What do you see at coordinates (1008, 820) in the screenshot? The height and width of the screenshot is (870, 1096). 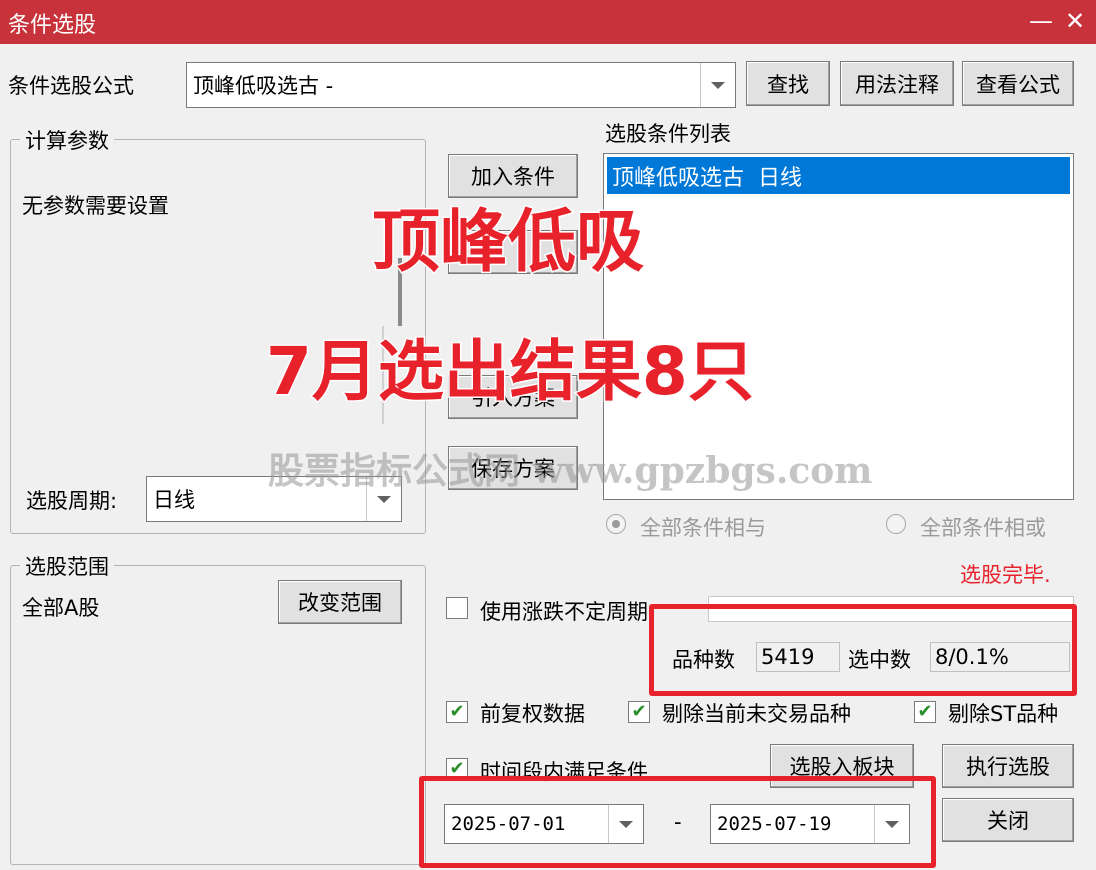 I see `close-button: 关闭` at bounding box center [1008, 820].